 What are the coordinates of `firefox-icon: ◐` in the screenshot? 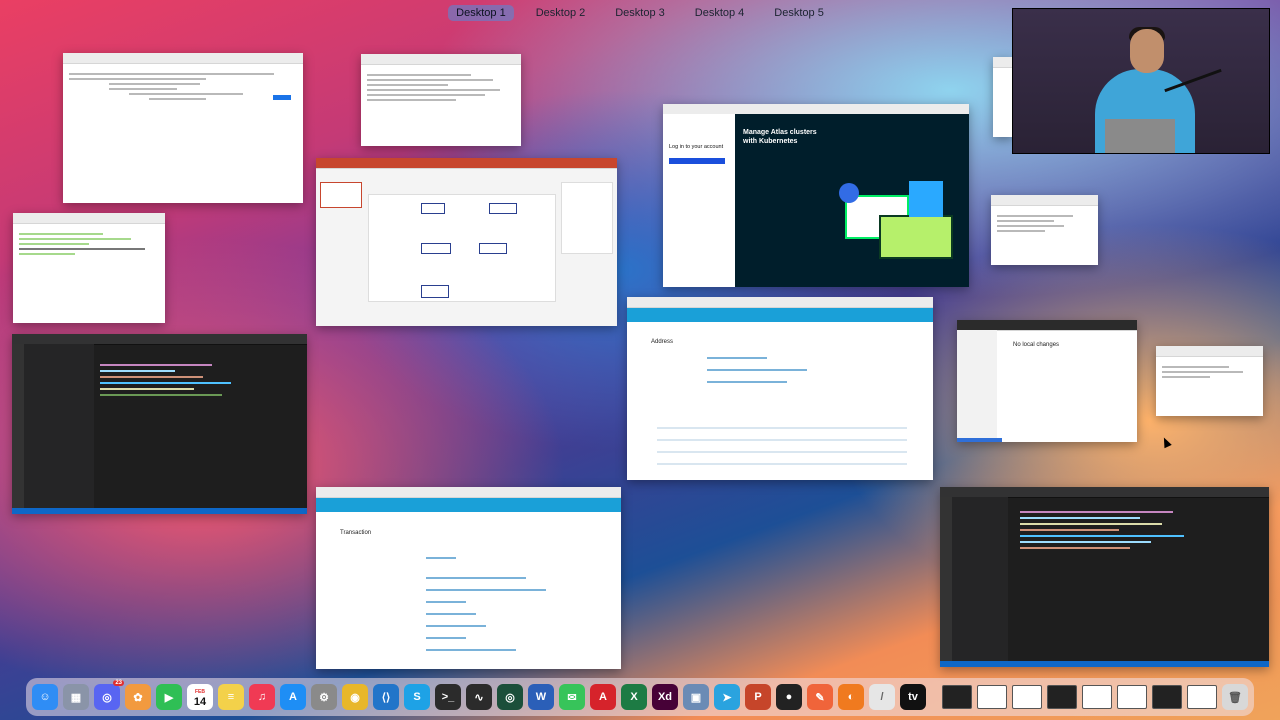 It's located at (851, 697).